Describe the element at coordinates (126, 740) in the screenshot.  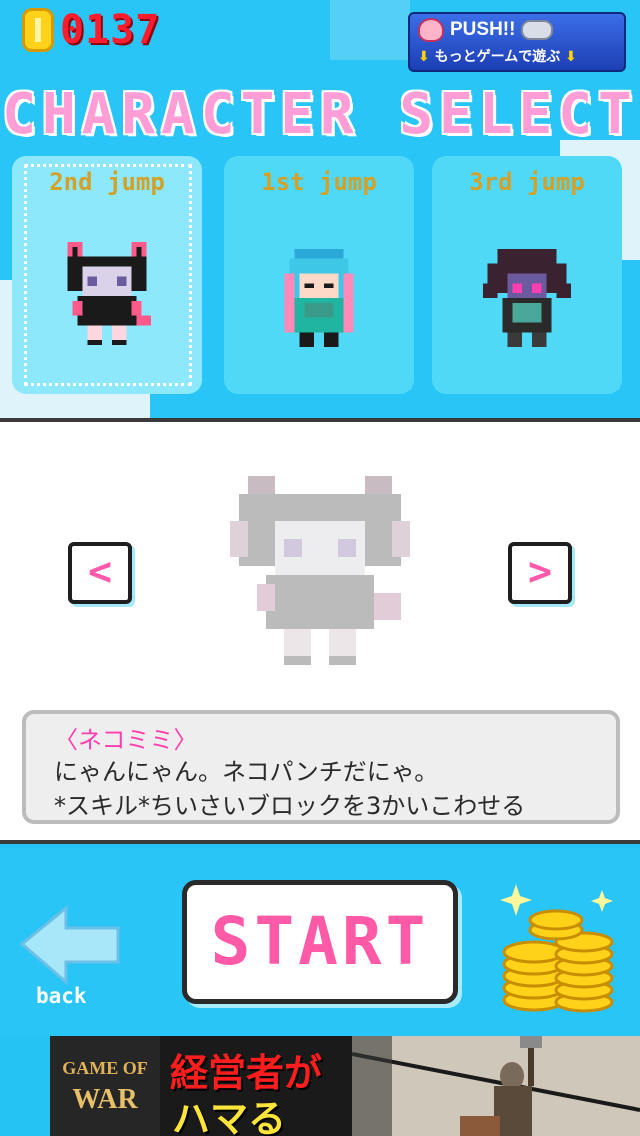
I see `character-name: 〈ネコミミ〉` at that location.